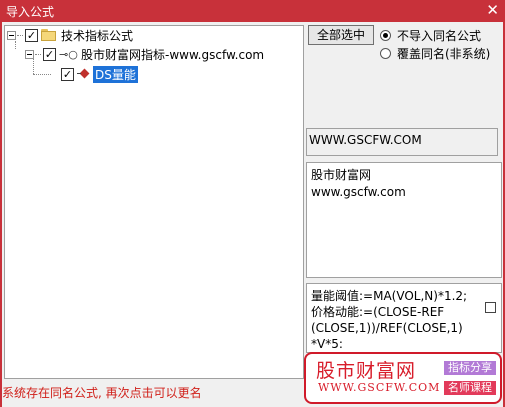 The width and height of the screenshot is (505, 407). I want to click on watermark-en: WWW.GSCFW.COM, so click(379, 387).